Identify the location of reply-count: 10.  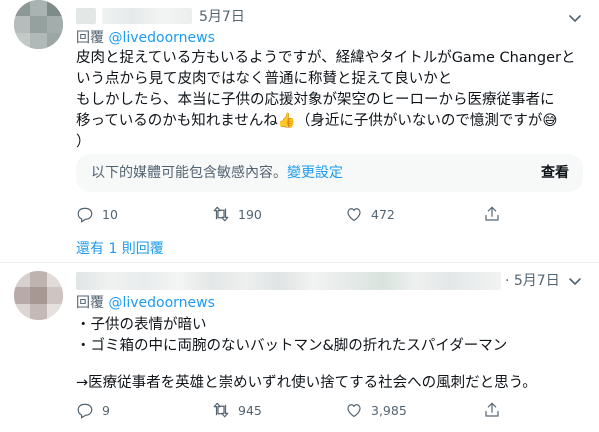
(110, 214).